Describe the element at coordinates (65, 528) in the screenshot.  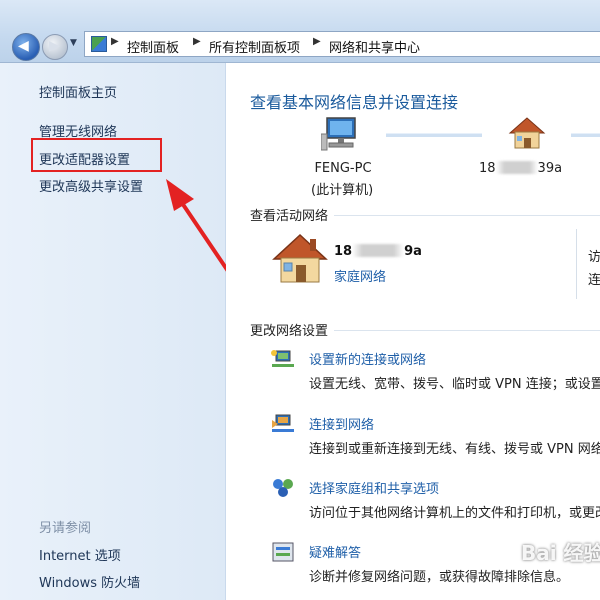
I see `see-also-heading: 另请参阅` at that location.